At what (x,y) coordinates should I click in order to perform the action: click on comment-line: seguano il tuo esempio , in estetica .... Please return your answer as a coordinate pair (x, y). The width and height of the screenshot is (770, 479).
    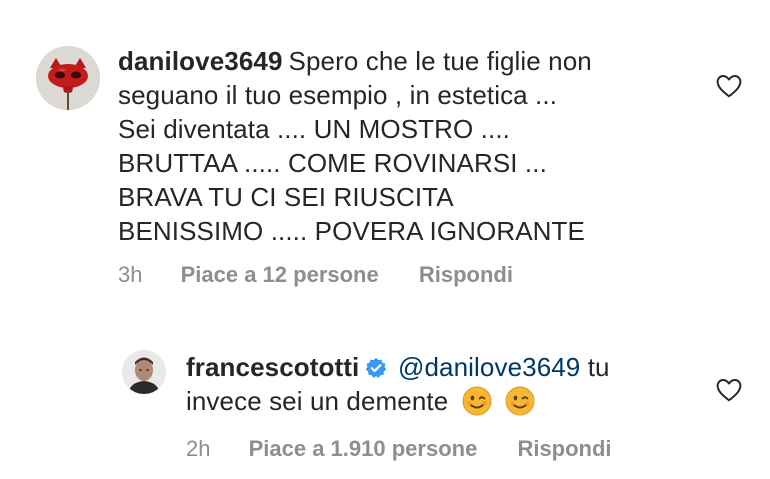
    Looking at the image, I should click on (338, 95).